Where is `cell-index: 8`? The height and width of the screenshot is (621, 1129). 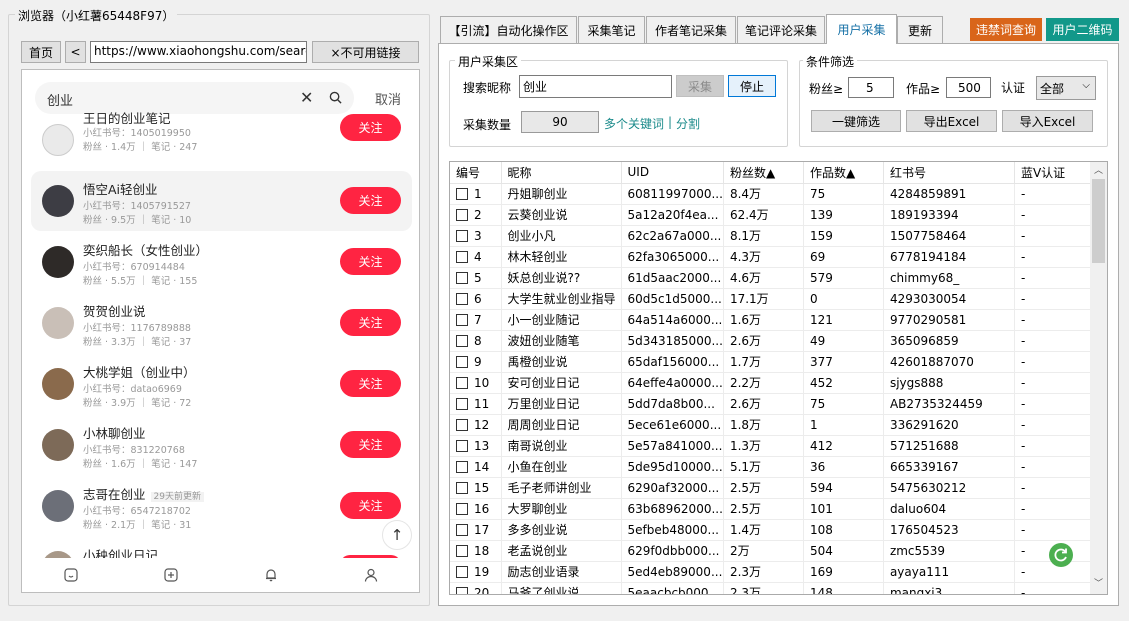
cell-index: 8 is located at coordinates (476, 341).